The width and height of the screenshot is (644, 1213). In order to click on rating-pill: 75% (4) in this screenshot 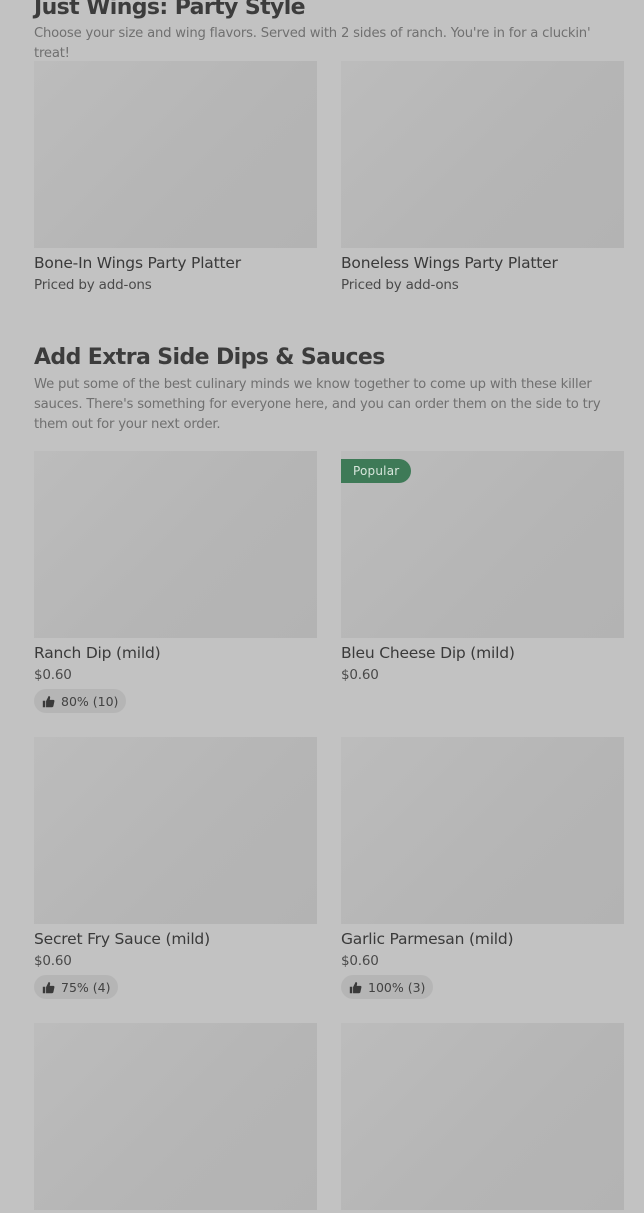, I will do `click(76, 987)`.